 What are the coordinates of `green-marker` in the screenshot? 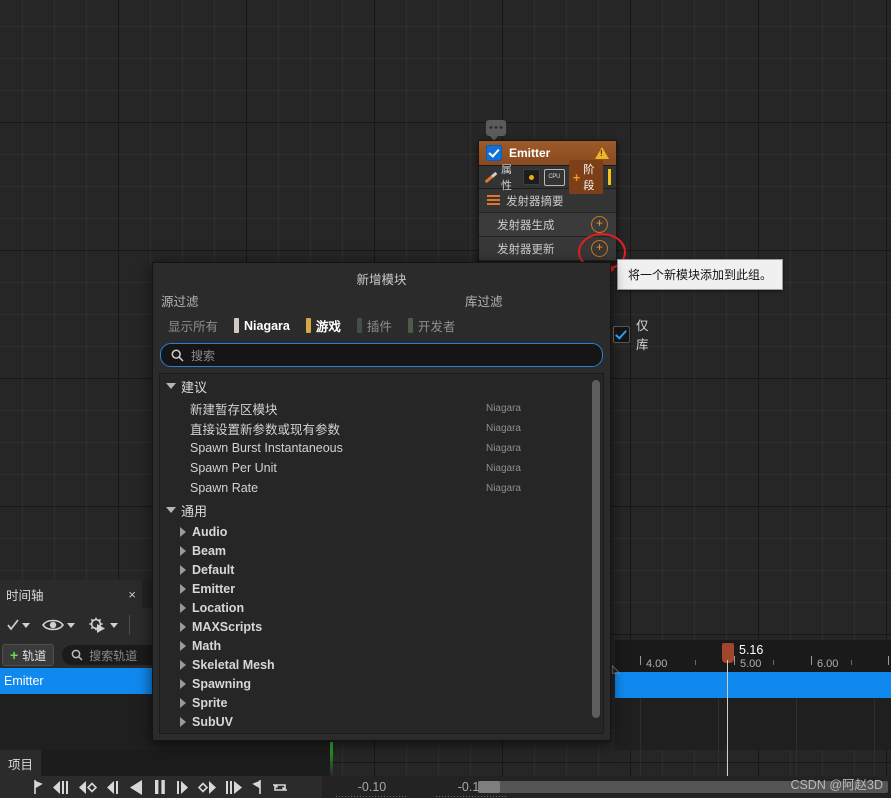 It's located at (331, 759).